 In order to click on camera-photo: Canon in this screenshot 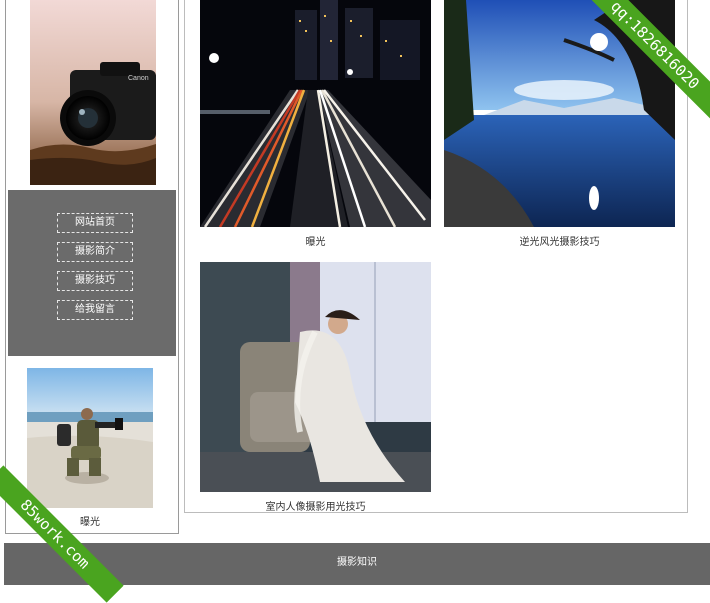, I will do `click(93, 92)`.